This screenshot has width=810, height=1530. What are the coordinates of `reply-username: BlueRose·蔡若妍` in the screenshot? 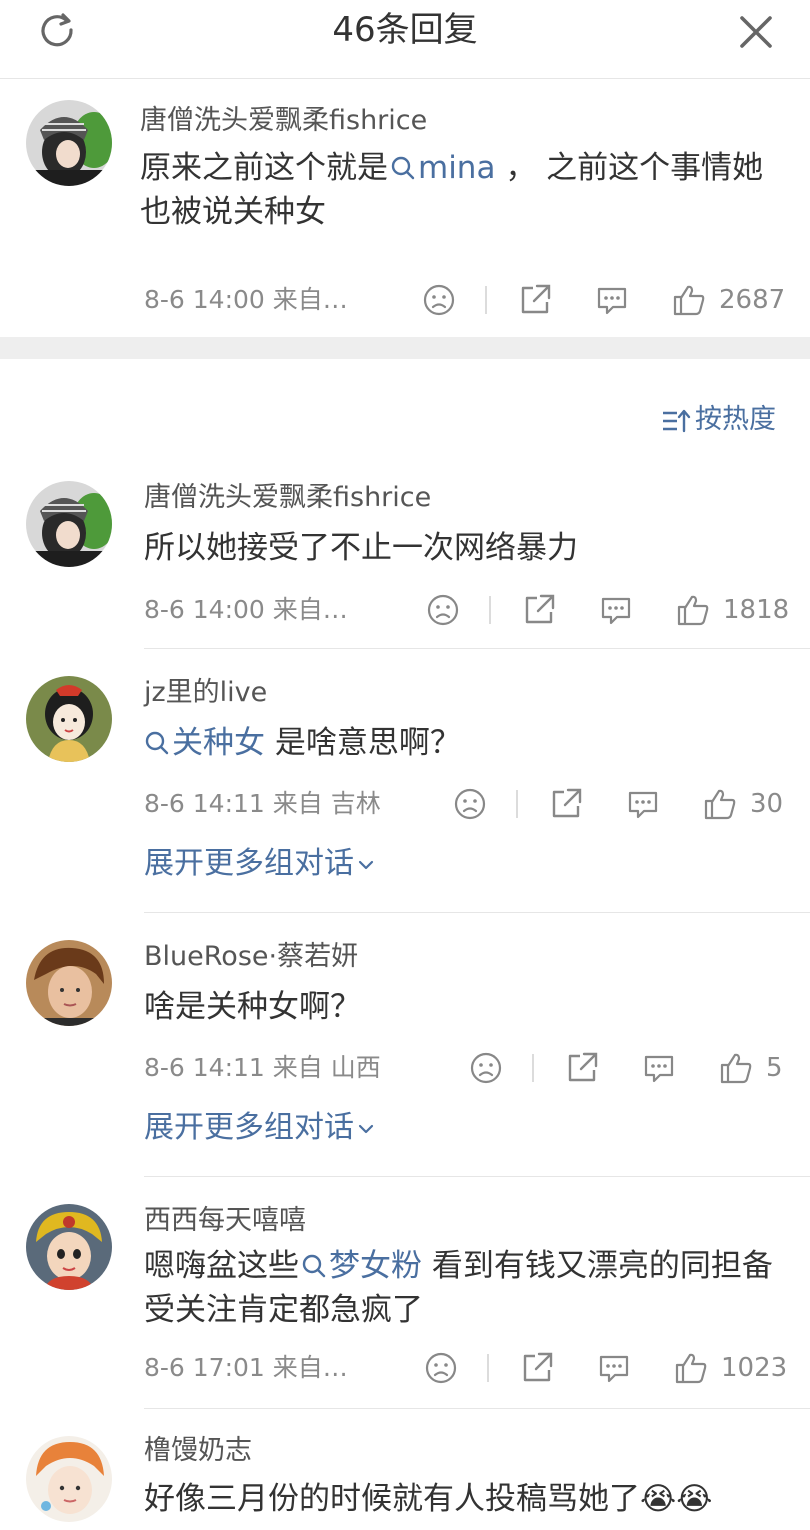 It's located at (251, 957).